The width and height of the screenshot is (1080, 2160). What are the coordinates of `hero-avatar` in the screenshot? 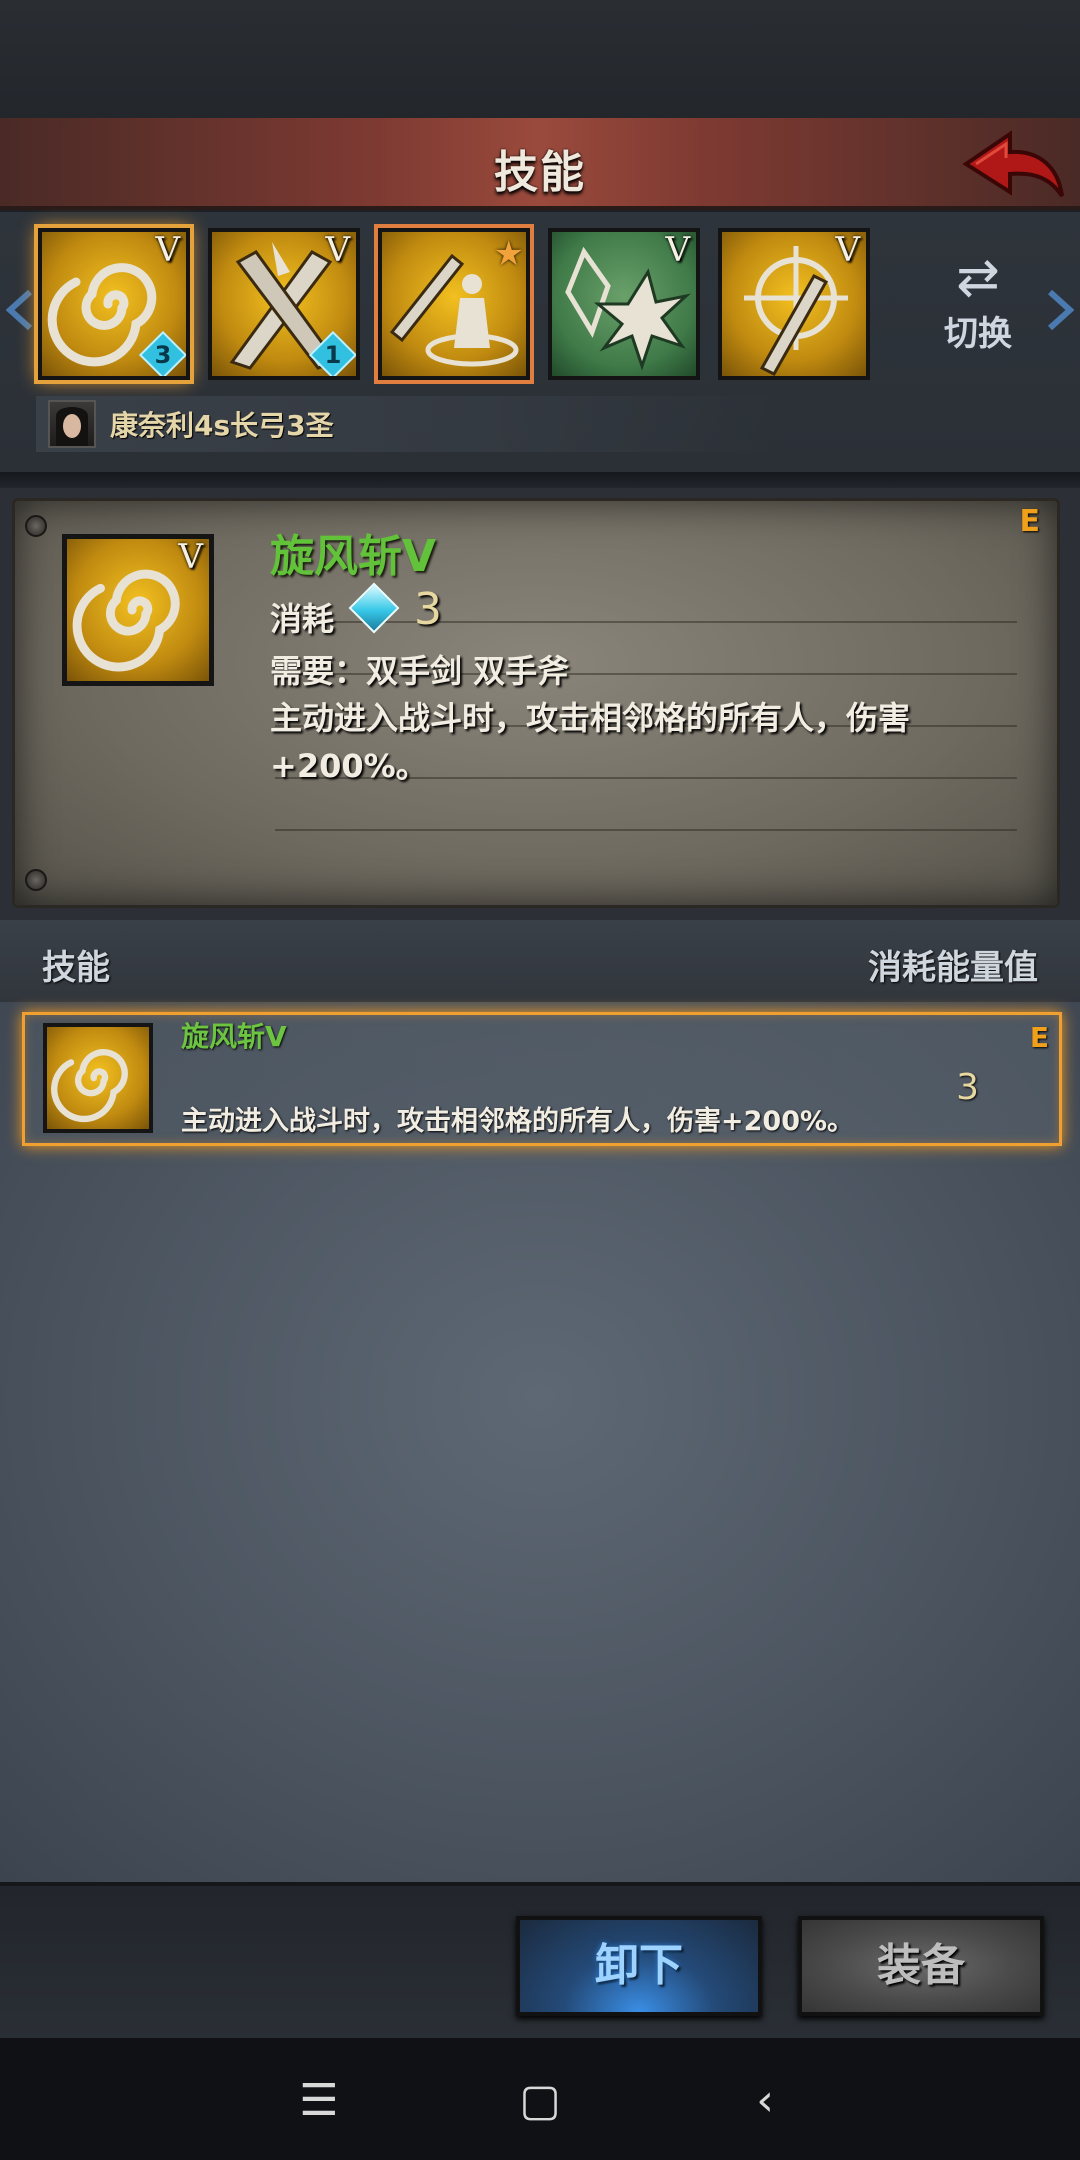 It's located at (72, 424).